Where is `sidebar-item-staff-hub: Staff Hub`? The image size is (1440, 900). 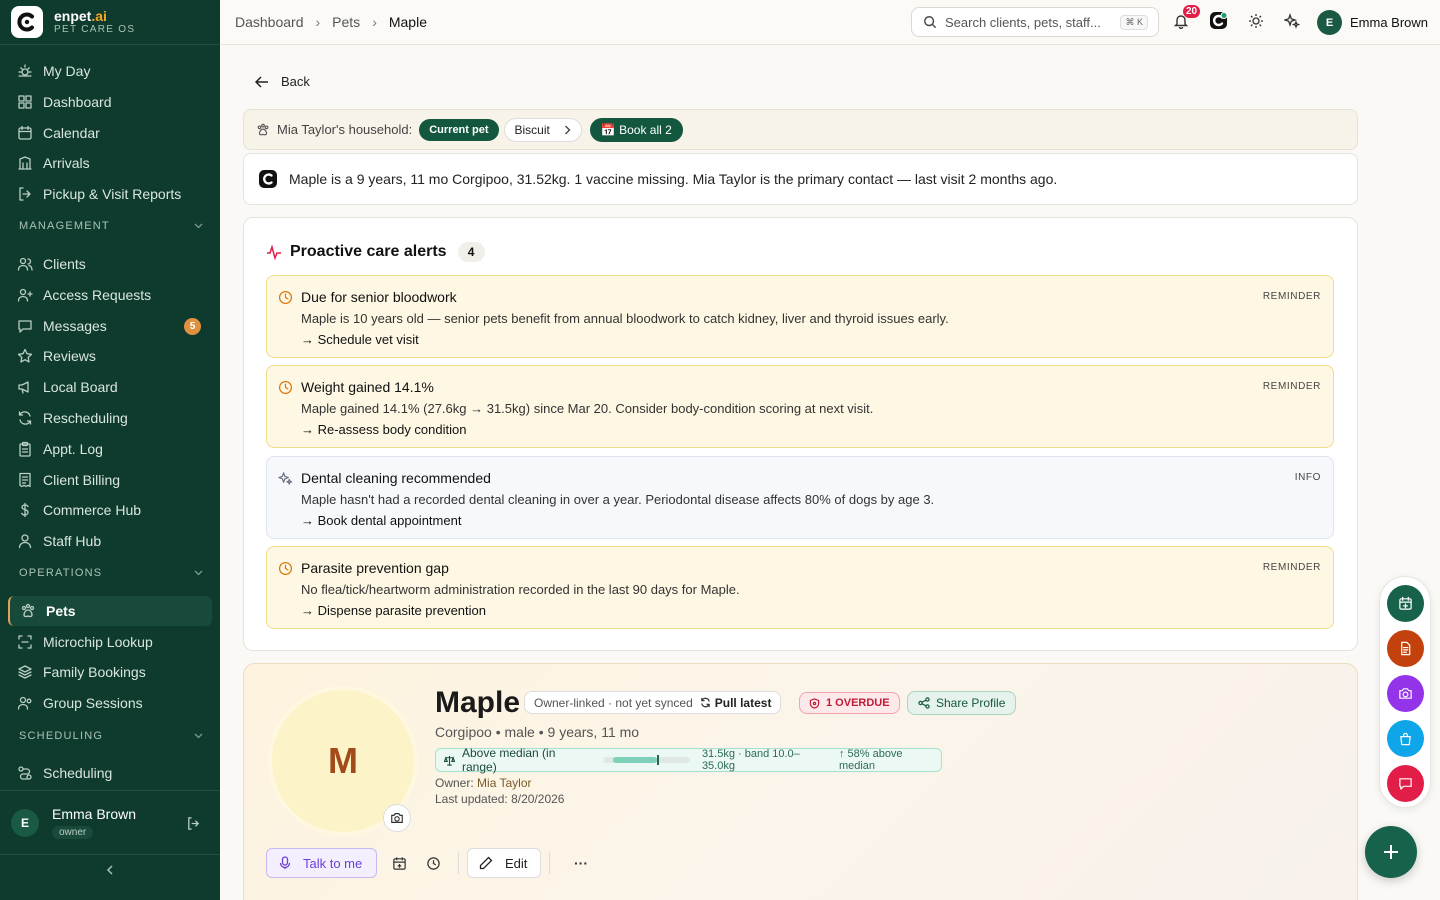 sidebar-item-staff-hub: Staff Hub is located at coordinates (110, 541).